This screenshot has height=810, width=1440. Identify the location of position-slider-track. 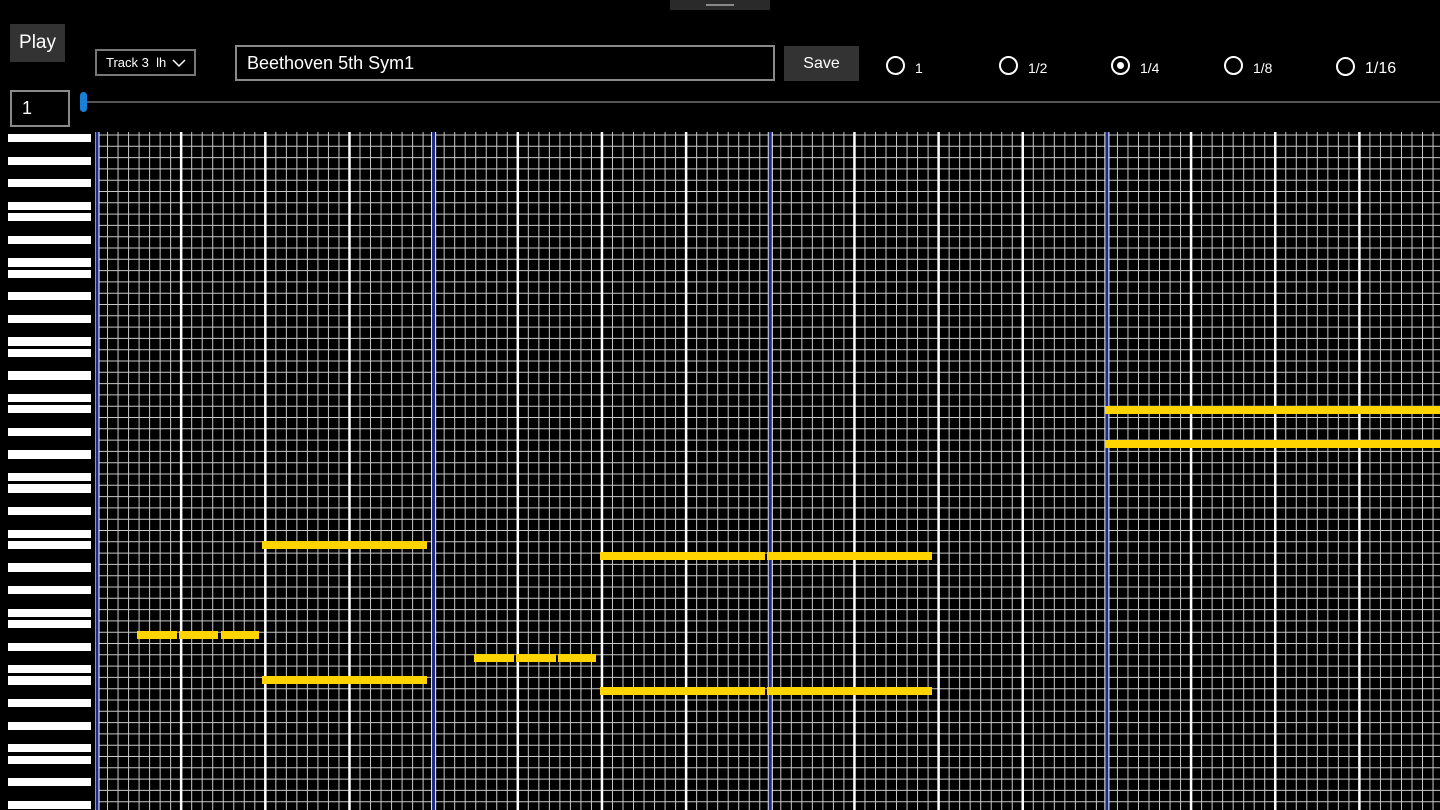
(760, 102).